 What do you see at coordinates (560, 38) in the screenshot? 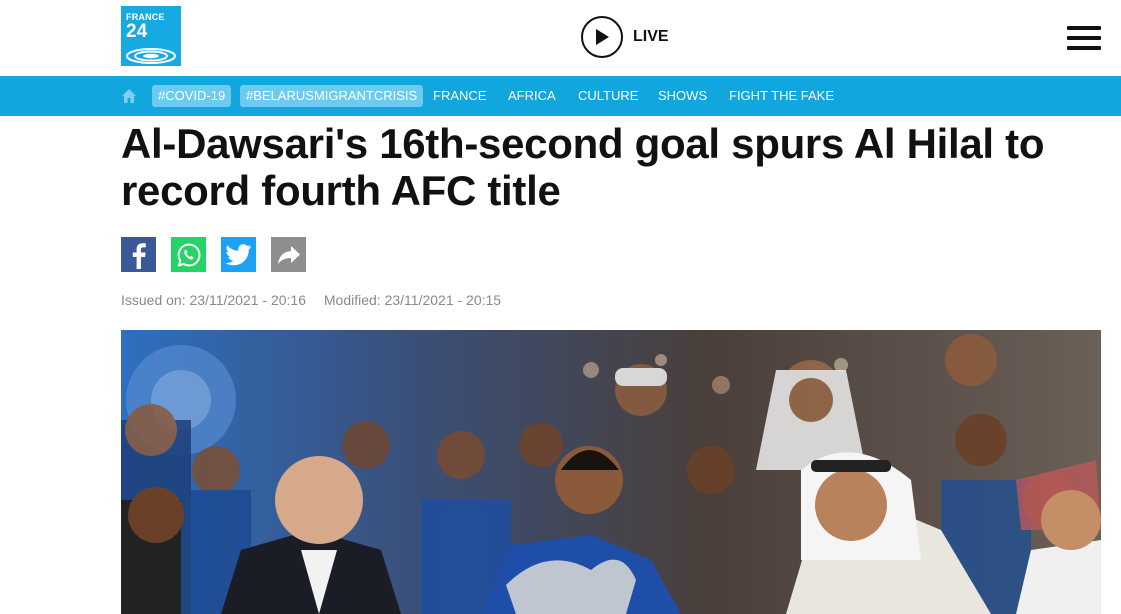
I see `site-header: FRANCE 24 LIVE` at bounding box center [560, 38].